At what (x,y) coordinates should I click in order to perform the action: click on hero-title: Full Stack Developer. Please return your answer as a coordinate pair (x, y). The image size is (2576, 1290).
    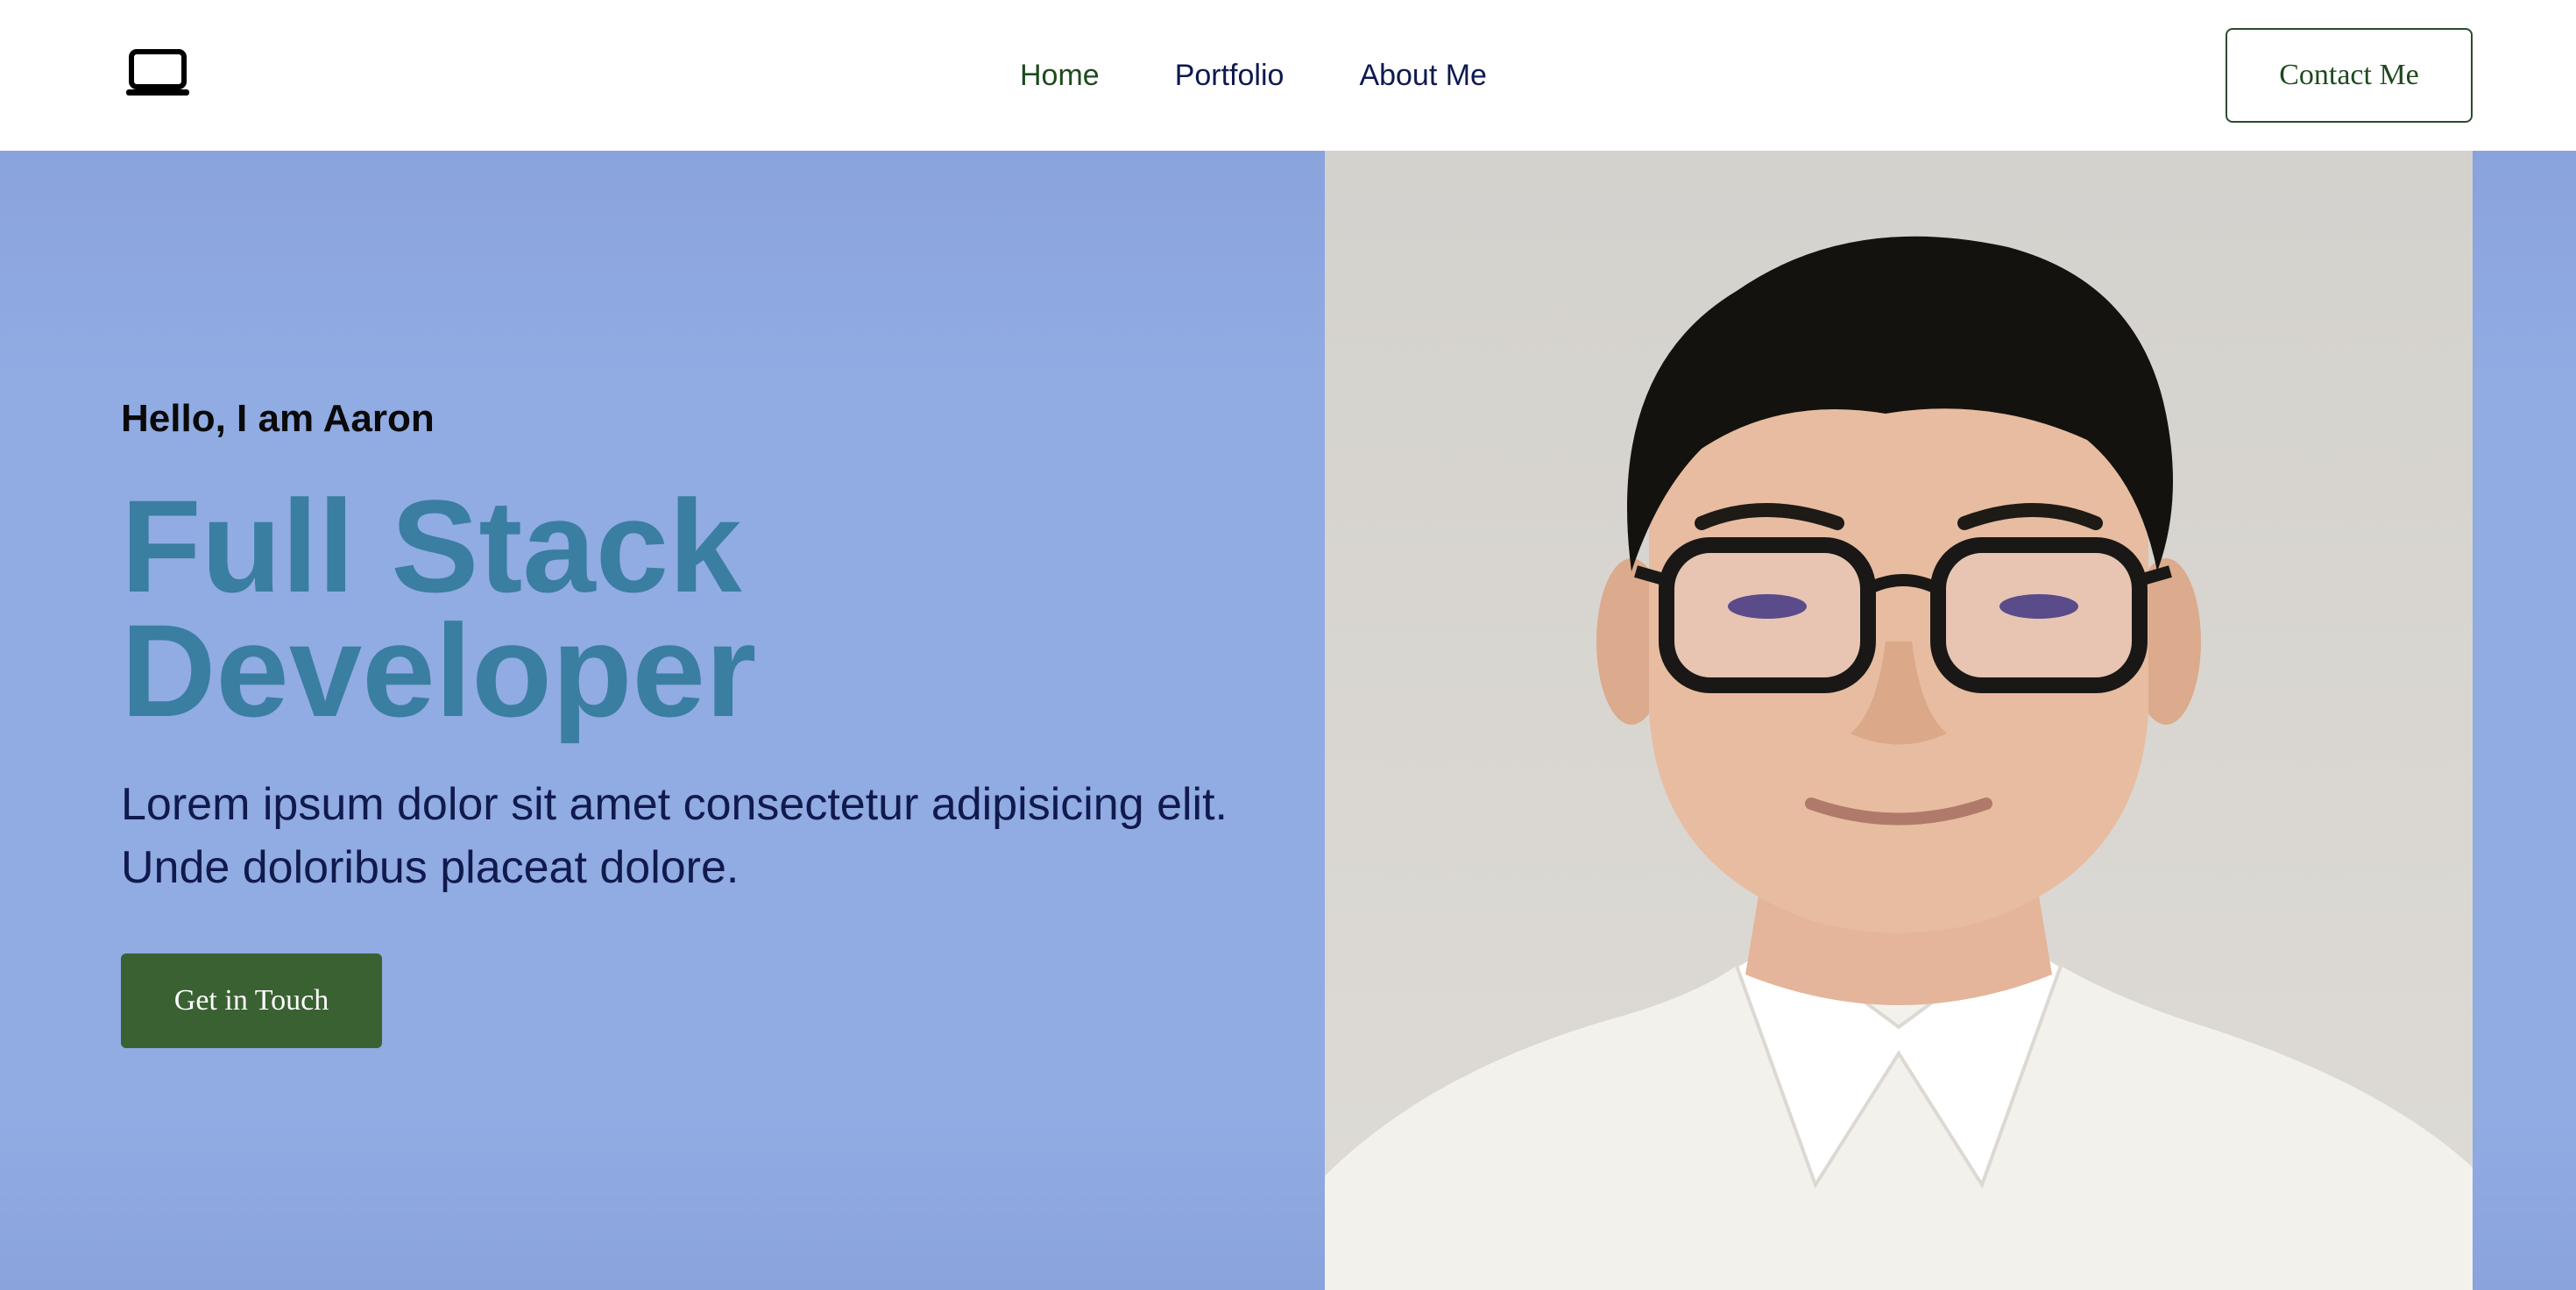
    Looking at the image, I should click on (717, 608).